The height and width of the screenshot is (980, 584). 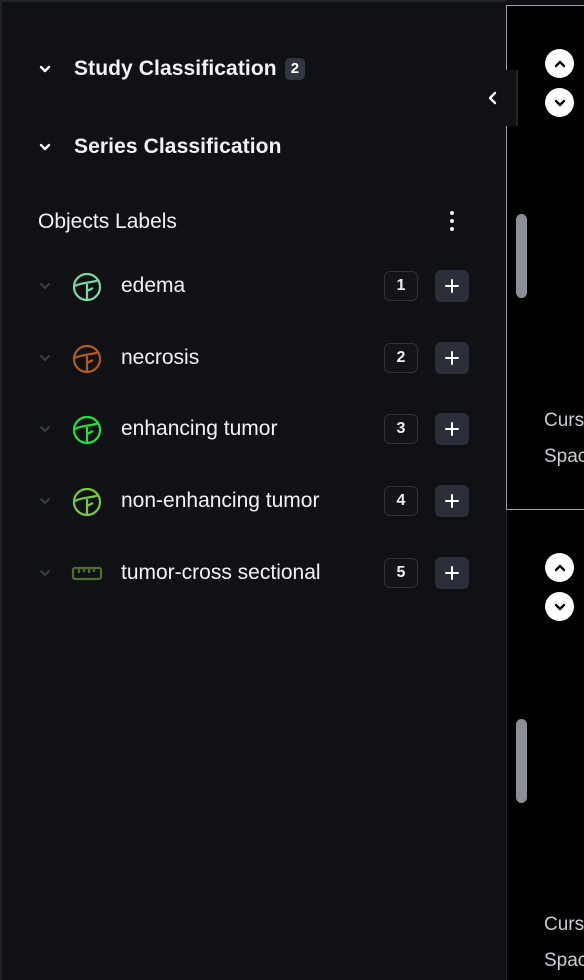 I want to click on label-name: edema, so click(x=153, y=285).